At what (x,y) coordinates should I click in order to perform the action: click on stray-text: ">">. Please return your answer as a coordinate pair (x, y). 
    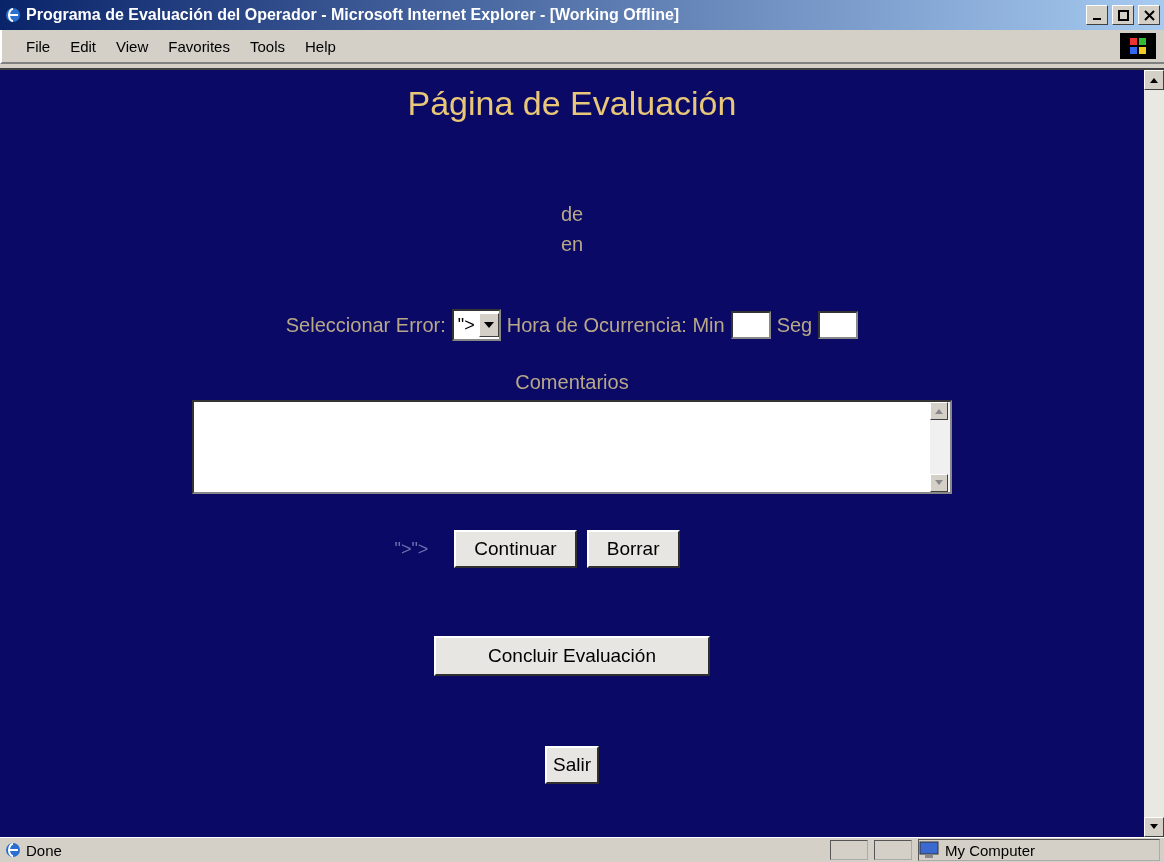
    Looking at the image, I should click on (411, 549).